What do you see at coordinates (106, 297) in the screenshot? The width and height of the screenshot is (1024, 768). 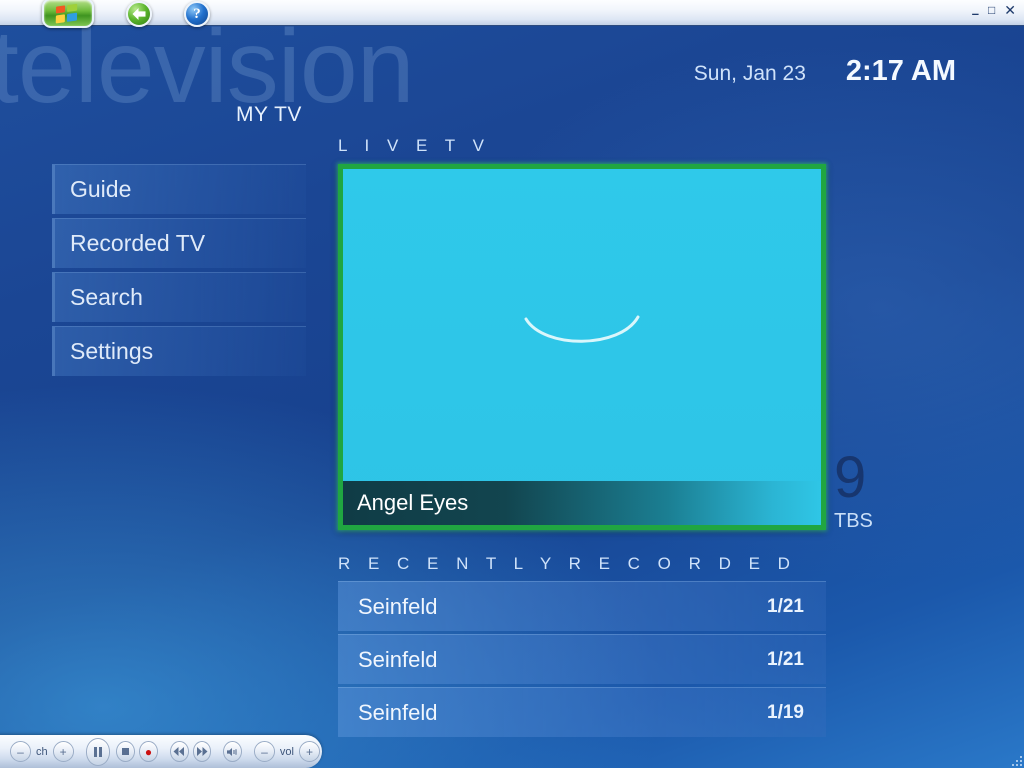 I see `menu-item-label: Search` at bounding box center [106, 297].